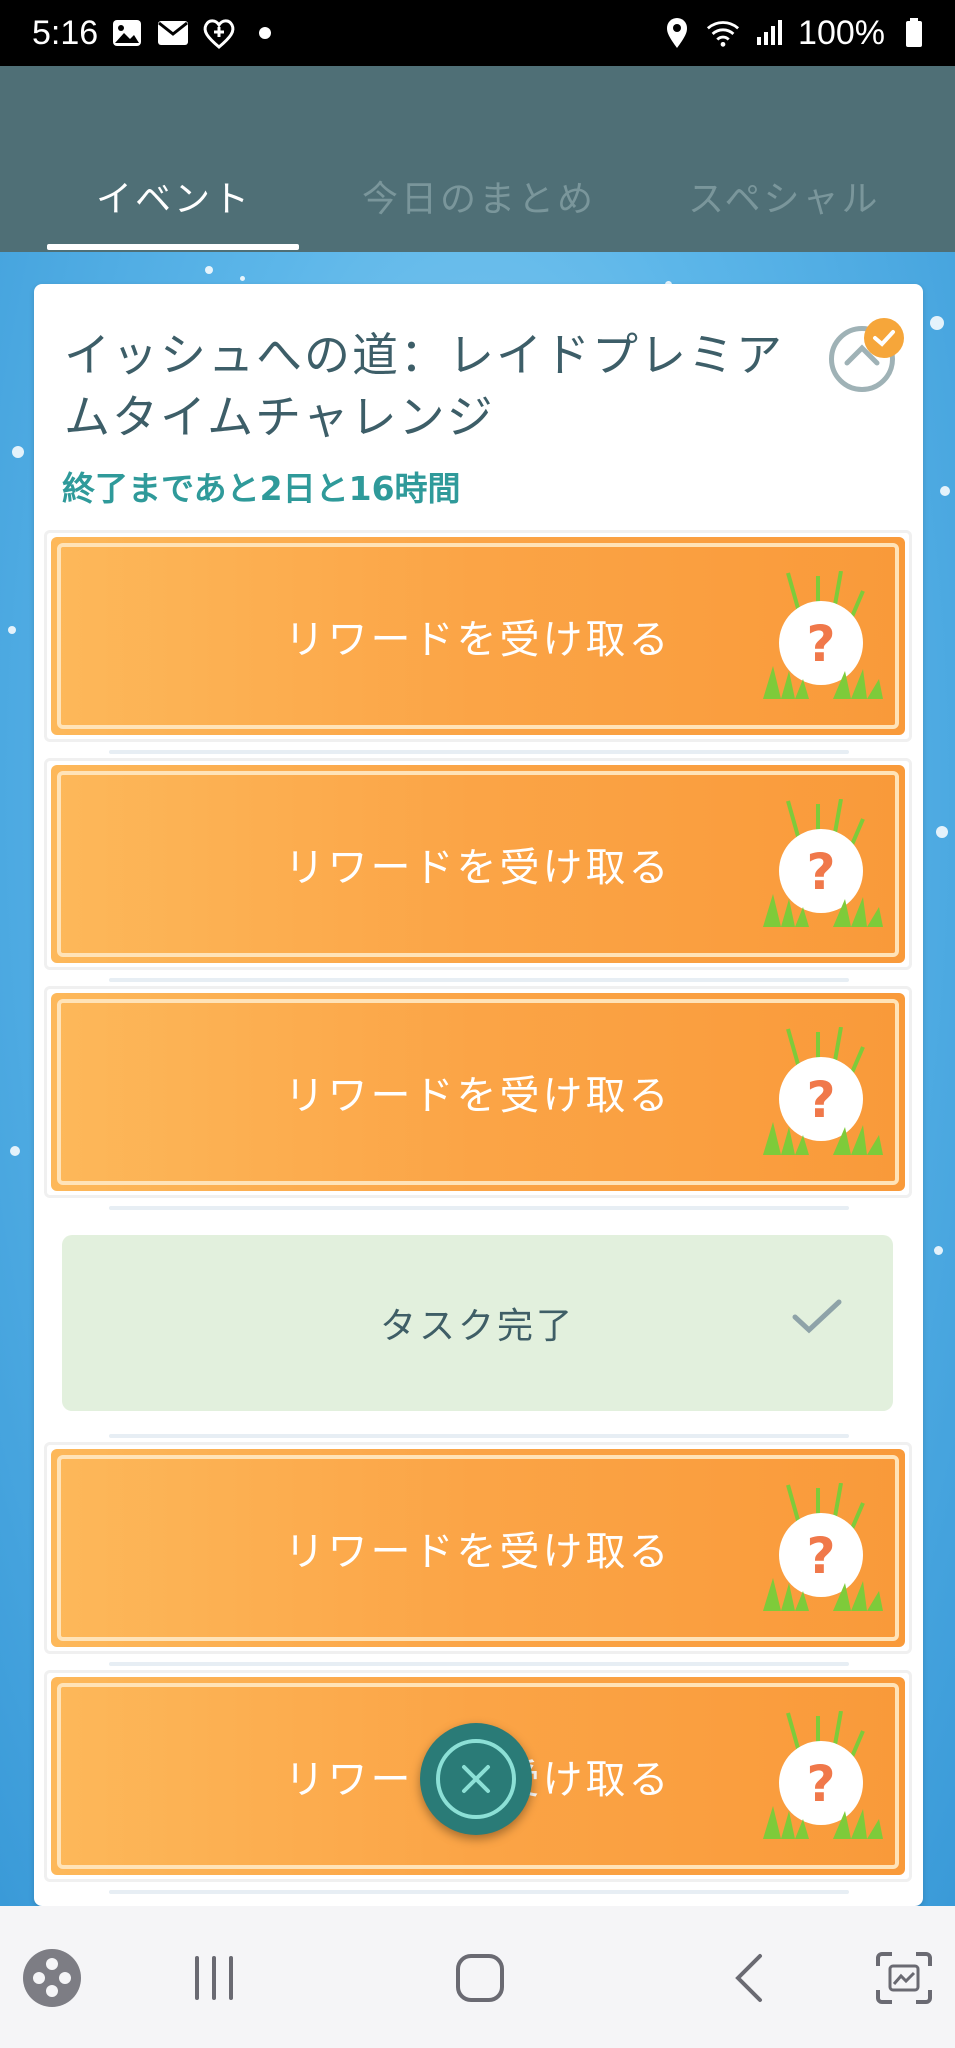 Image resolution: width=955 pixels, height=2048 pixels. I want to click on screenshot-icon, so click(904, 1978).